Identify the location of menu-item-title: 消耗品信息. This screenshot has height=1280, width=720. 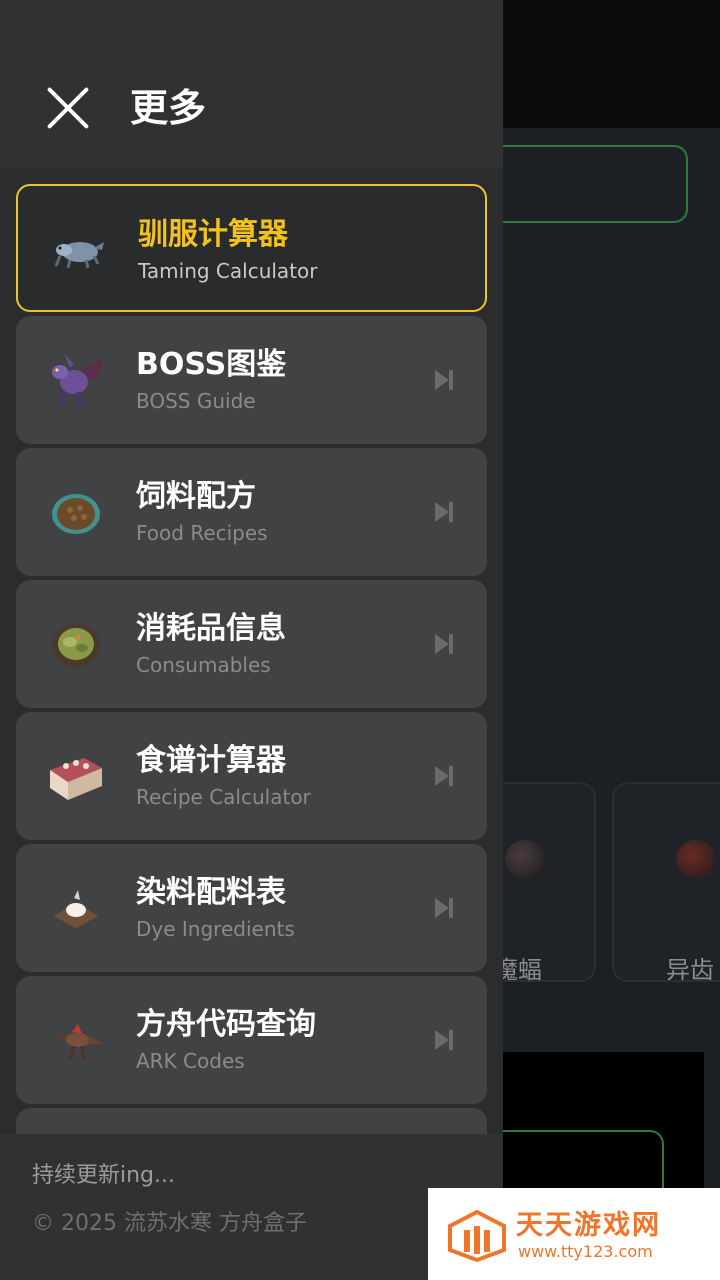
(211, 628).